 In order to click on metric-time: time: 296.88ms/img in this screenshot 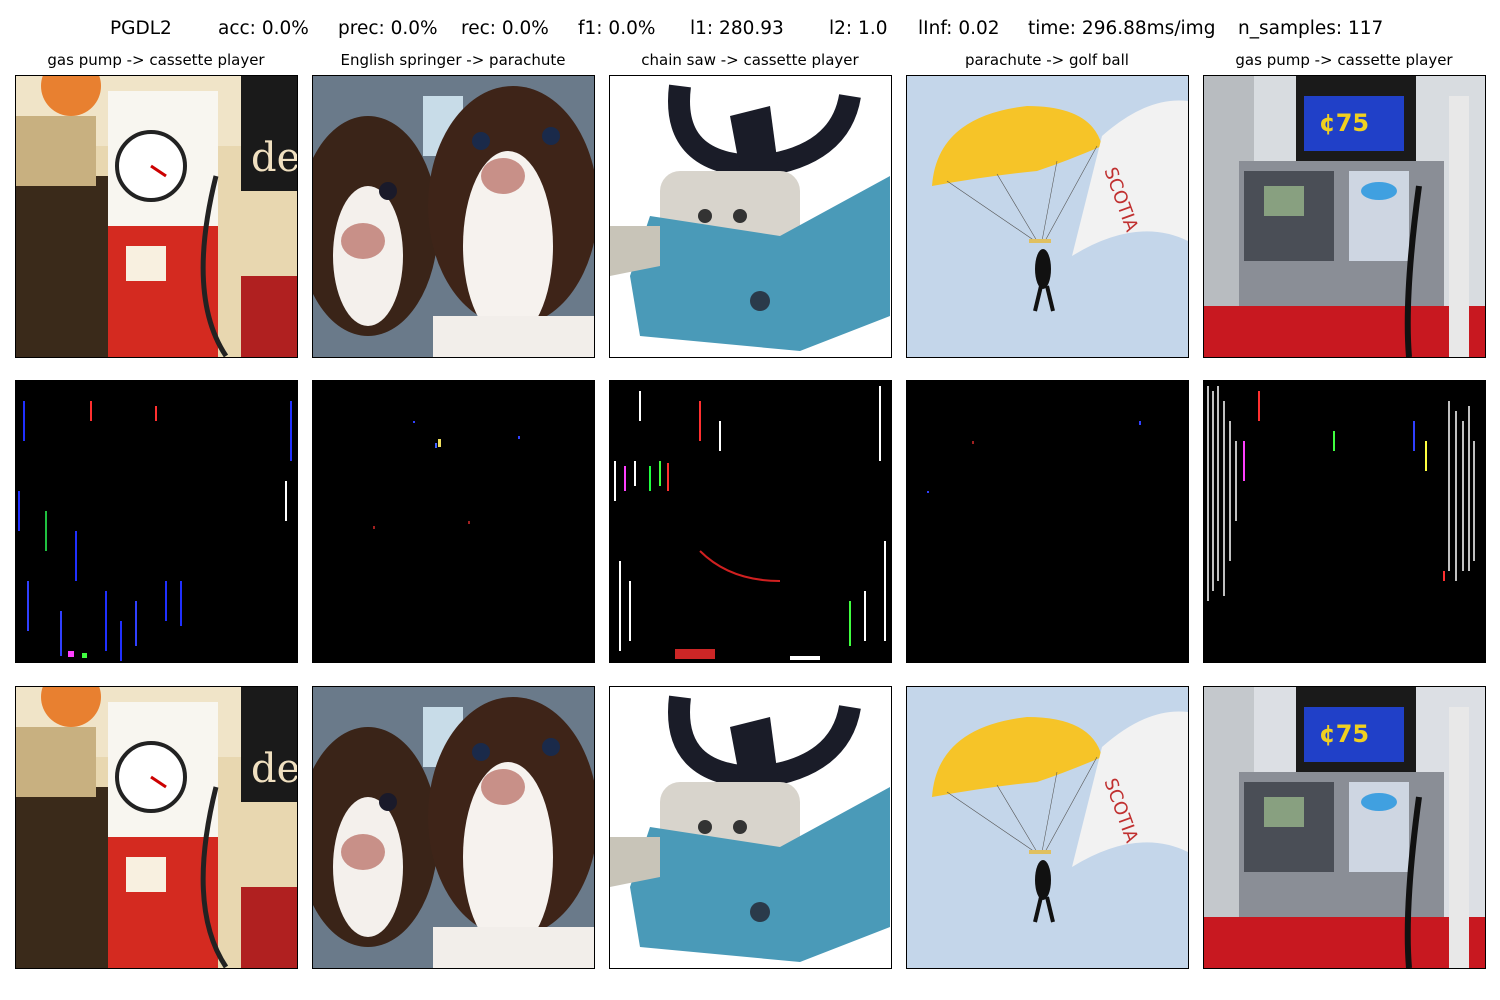, I will do `click(1122, 28)`.